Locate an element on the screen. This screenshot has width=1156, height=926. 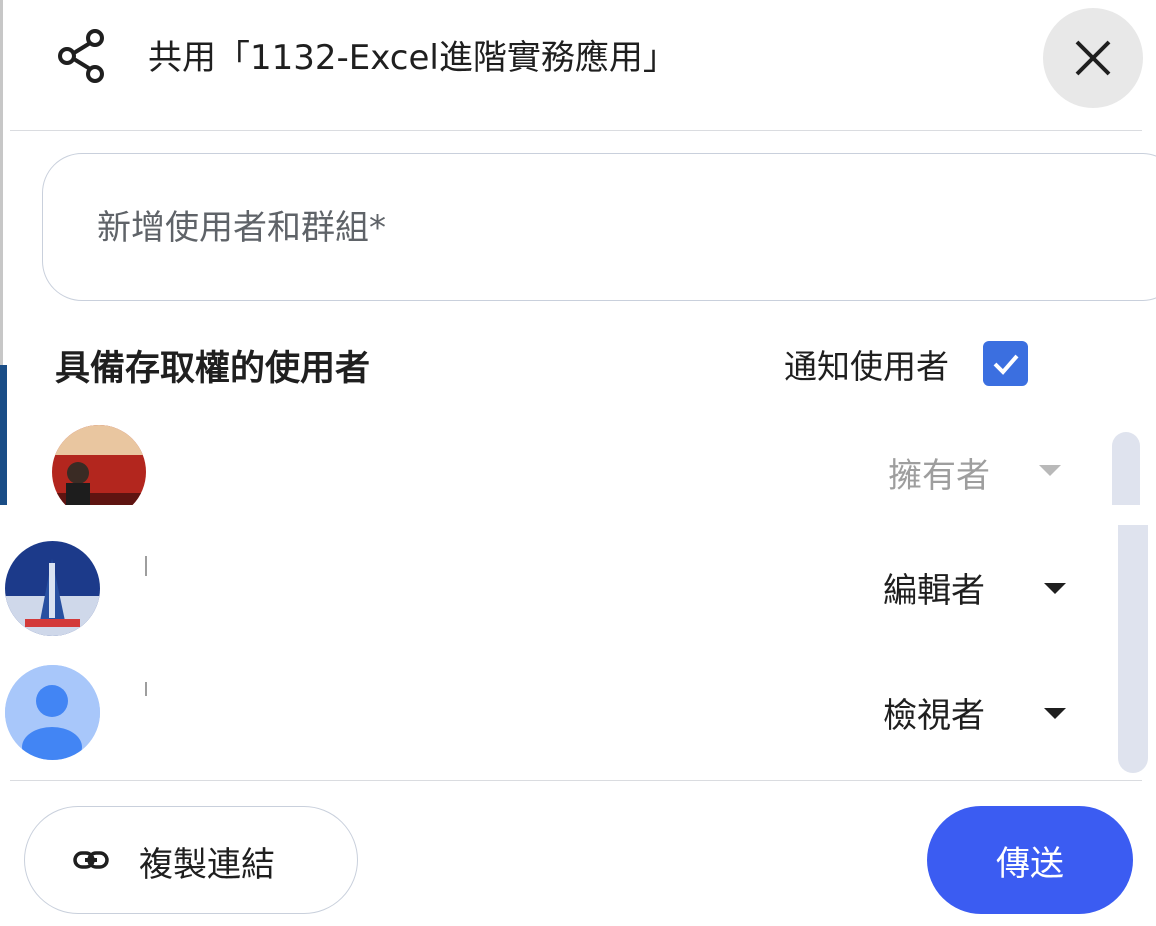
editor-avatar is located at coordinates (52, 588).